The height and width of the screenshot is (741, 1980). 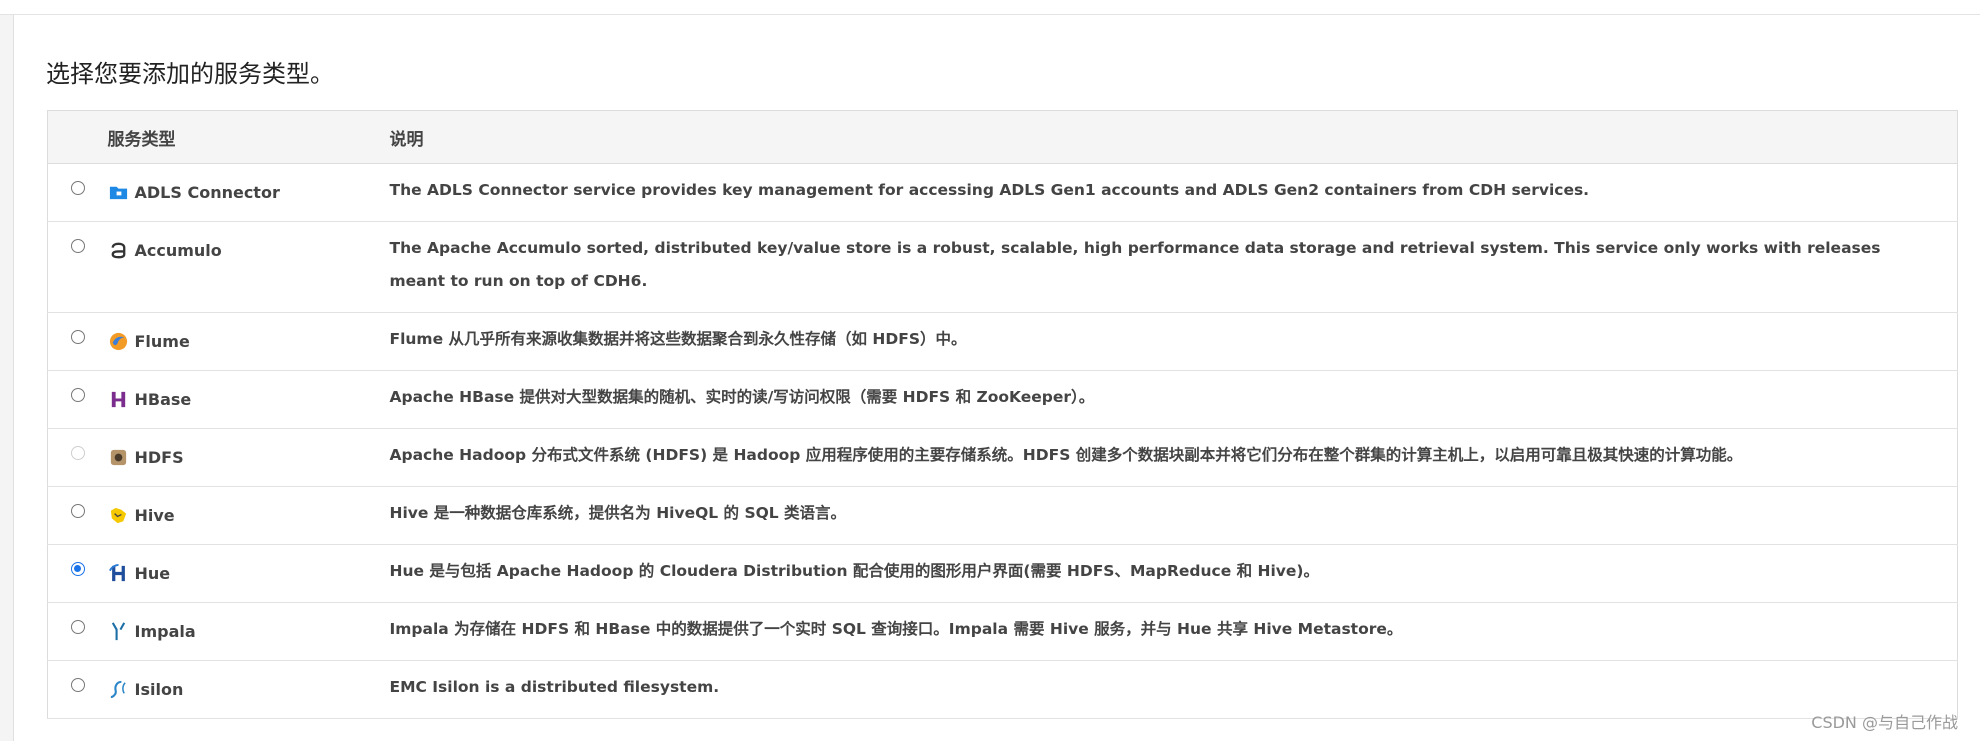 I want to click on service-name: Flume, so click(x=162, y=341).